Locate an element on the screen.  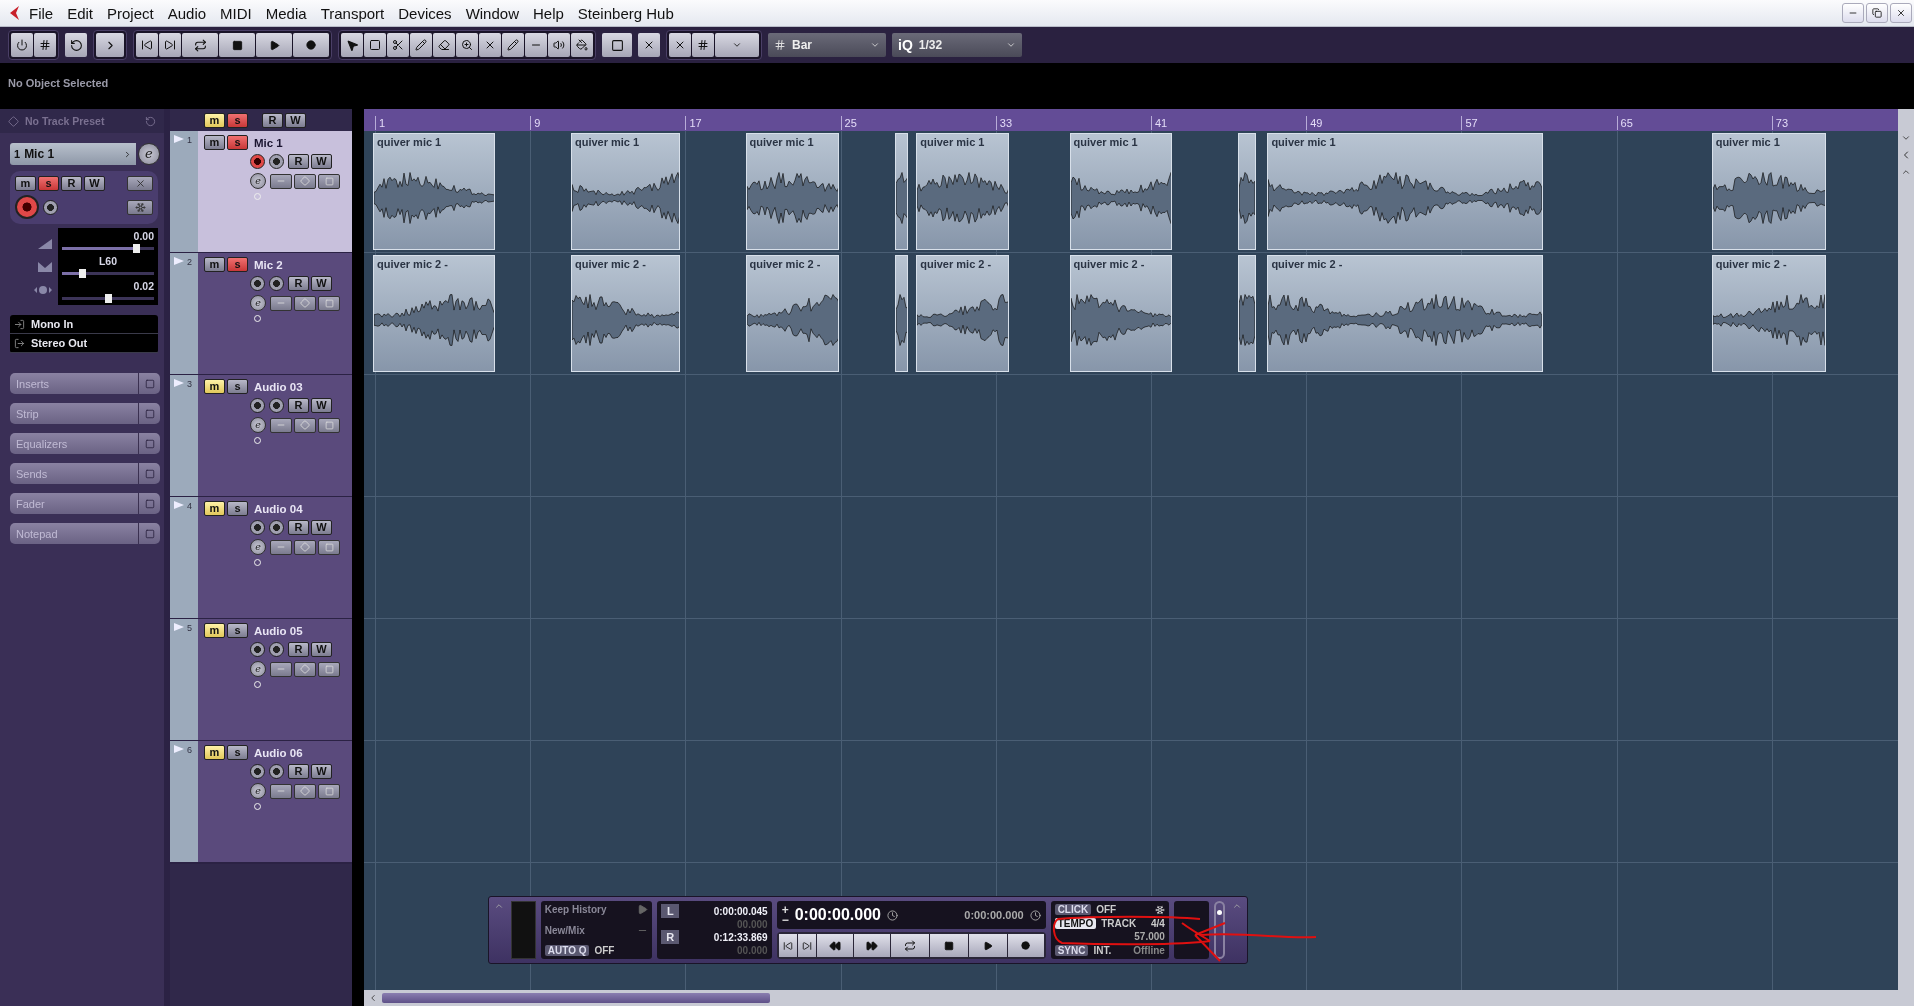
go-start-button is located at coordinates (787, 945).